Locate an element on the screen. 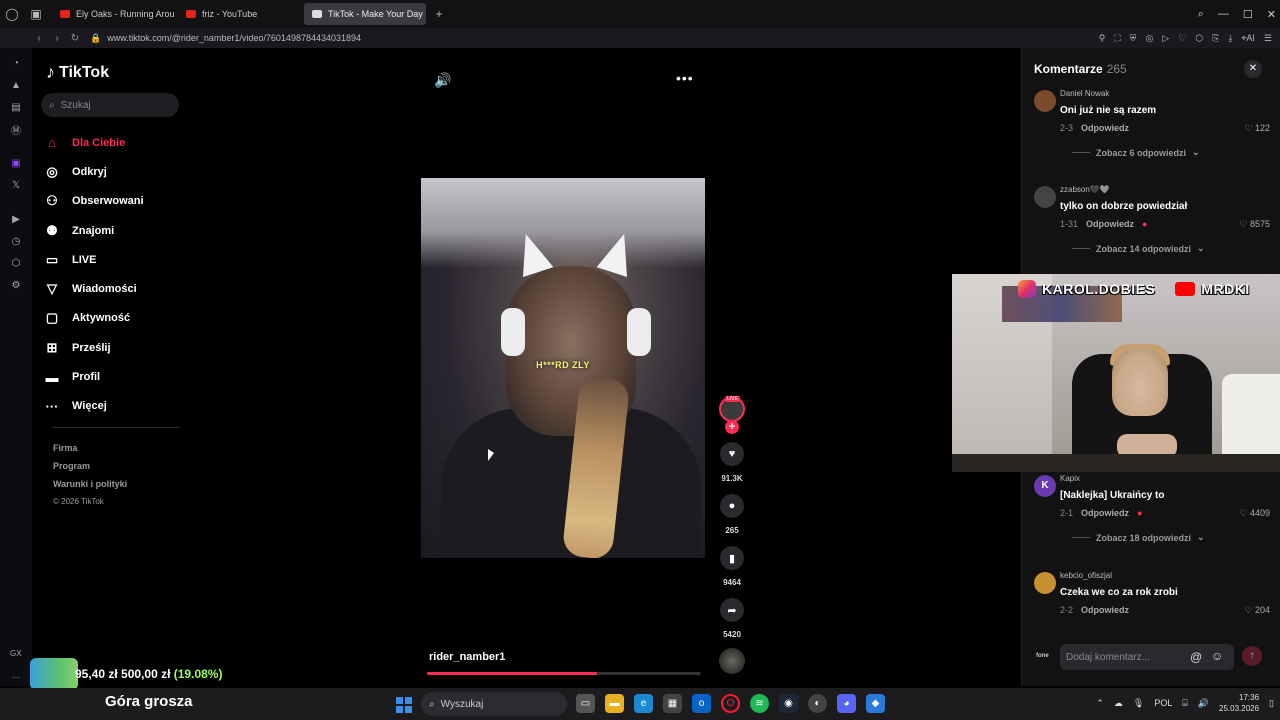  follow-button: + is located at coordinates (732, 427).